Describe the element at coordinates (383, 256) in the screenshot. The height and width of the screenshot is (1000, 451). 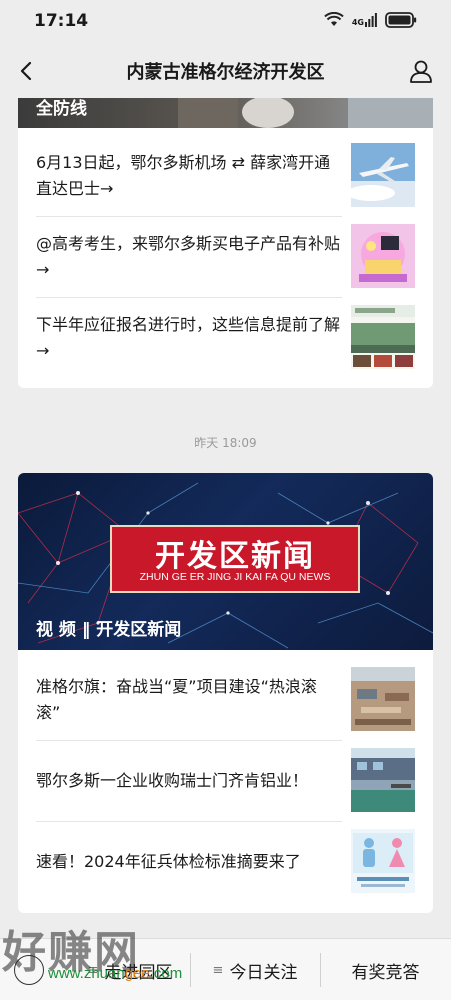
I see `electronics-thumbnail` at that location.